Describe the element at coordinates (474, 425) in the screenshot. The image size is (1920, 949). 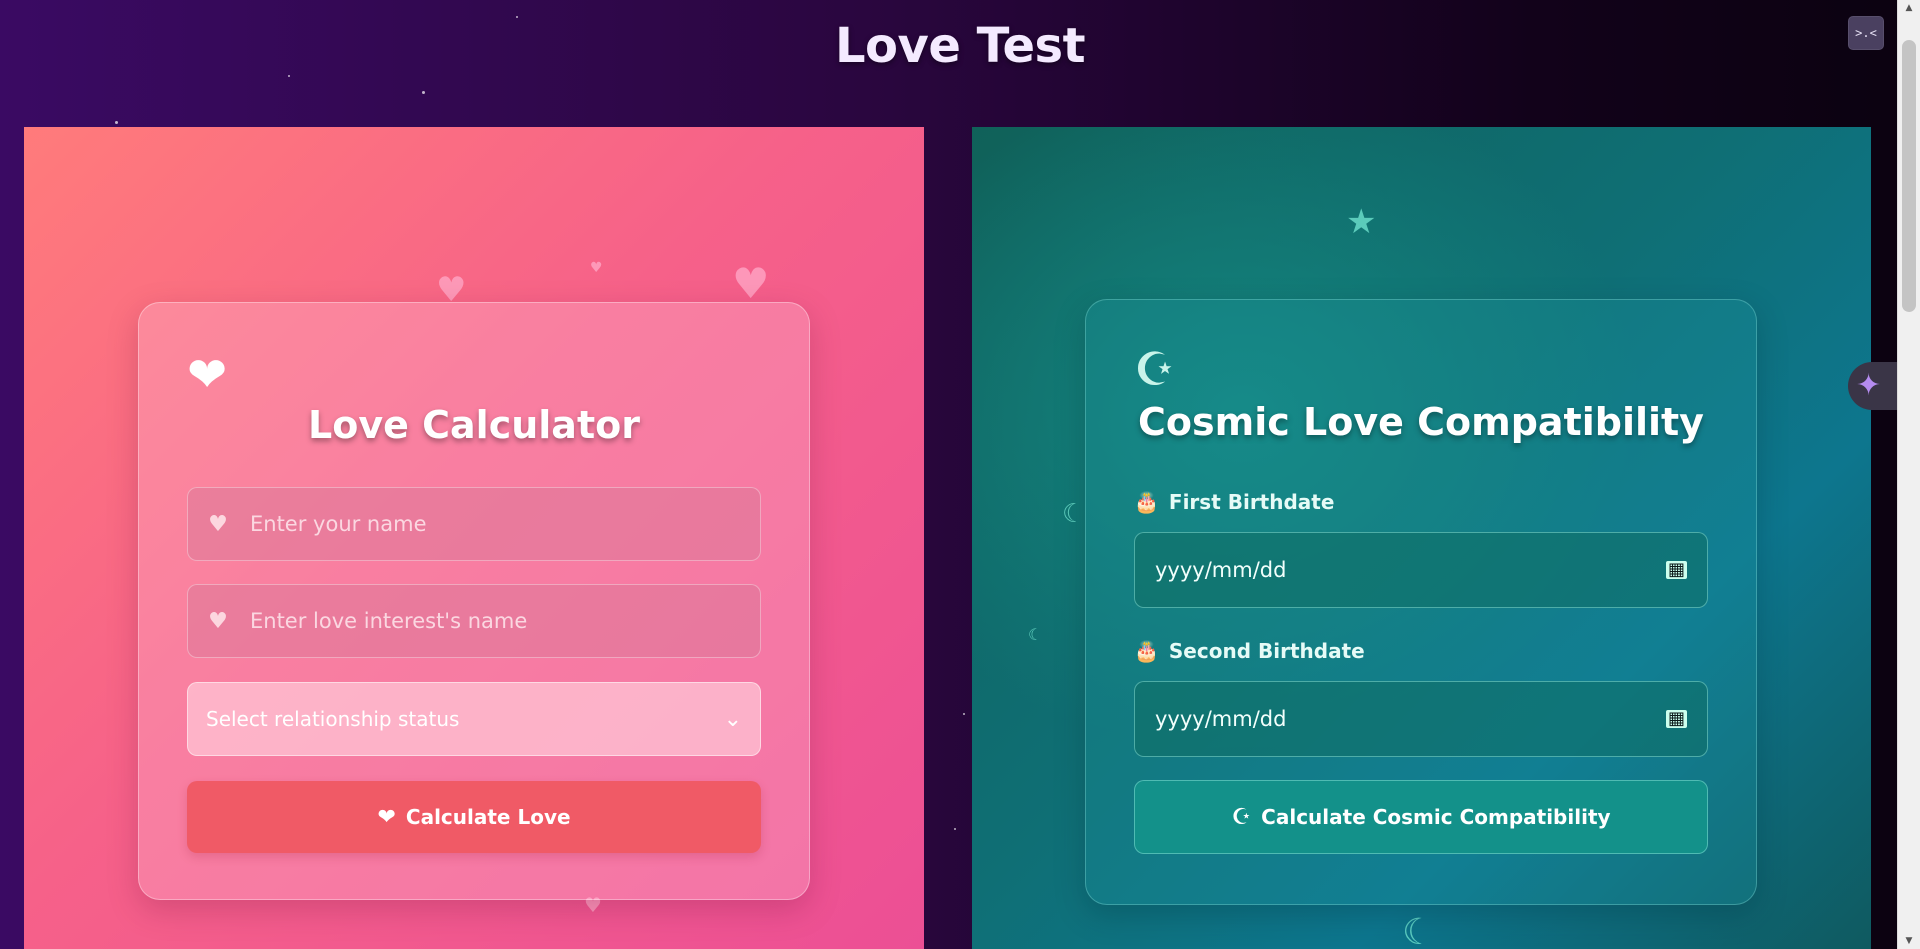
I see `love-calculator-title: Love Calculator` at that location.